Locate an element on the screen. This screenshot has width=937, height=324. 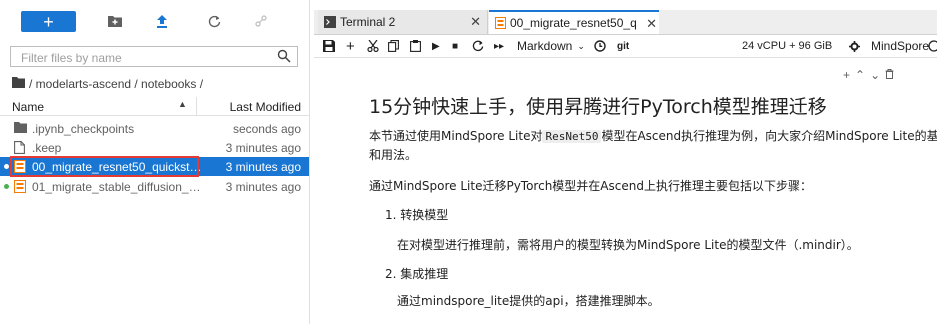
clock-icon is located at coordinates (600, 46).